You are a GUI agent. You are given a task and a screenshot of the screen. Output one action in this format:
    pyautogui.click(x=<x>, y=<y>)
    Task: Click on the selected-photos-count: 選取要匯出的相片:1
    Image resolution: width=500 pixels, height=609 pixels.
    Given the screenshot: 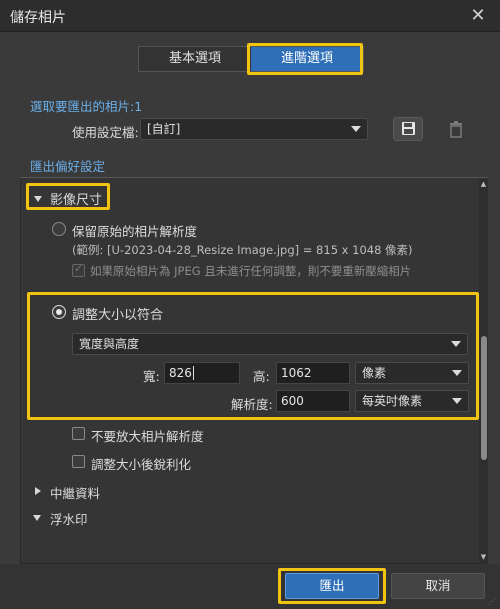 What is the action you would take?
    pyautogui.click(x=86, y=106)
    